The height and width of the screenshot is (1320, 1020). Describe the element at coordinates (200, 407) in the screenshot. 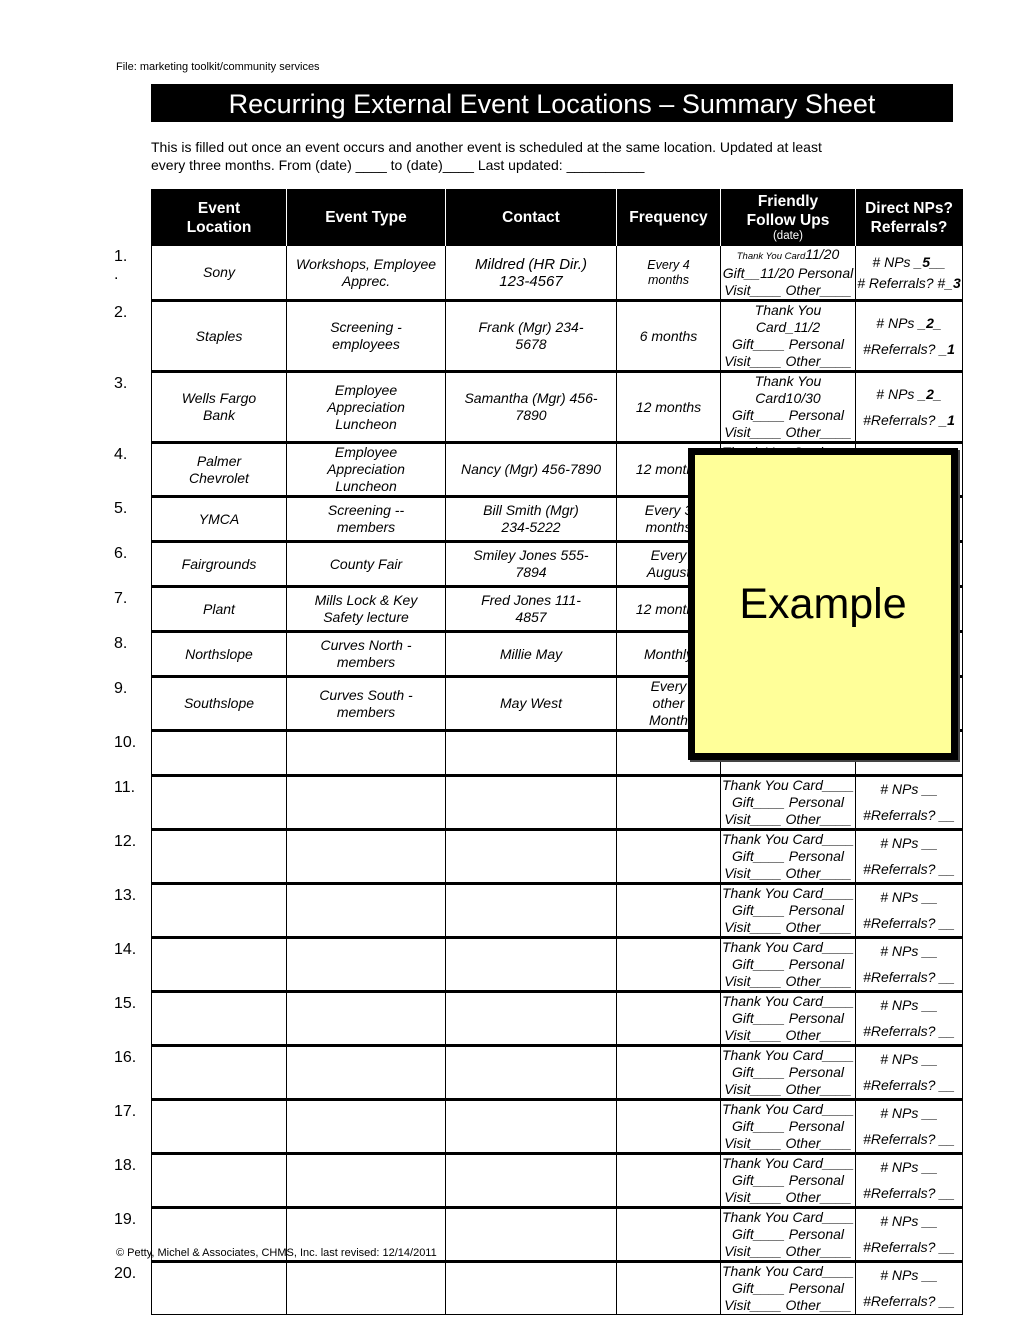

I see `cell-event-location: 3. Wells Fargo Bank` at that location.